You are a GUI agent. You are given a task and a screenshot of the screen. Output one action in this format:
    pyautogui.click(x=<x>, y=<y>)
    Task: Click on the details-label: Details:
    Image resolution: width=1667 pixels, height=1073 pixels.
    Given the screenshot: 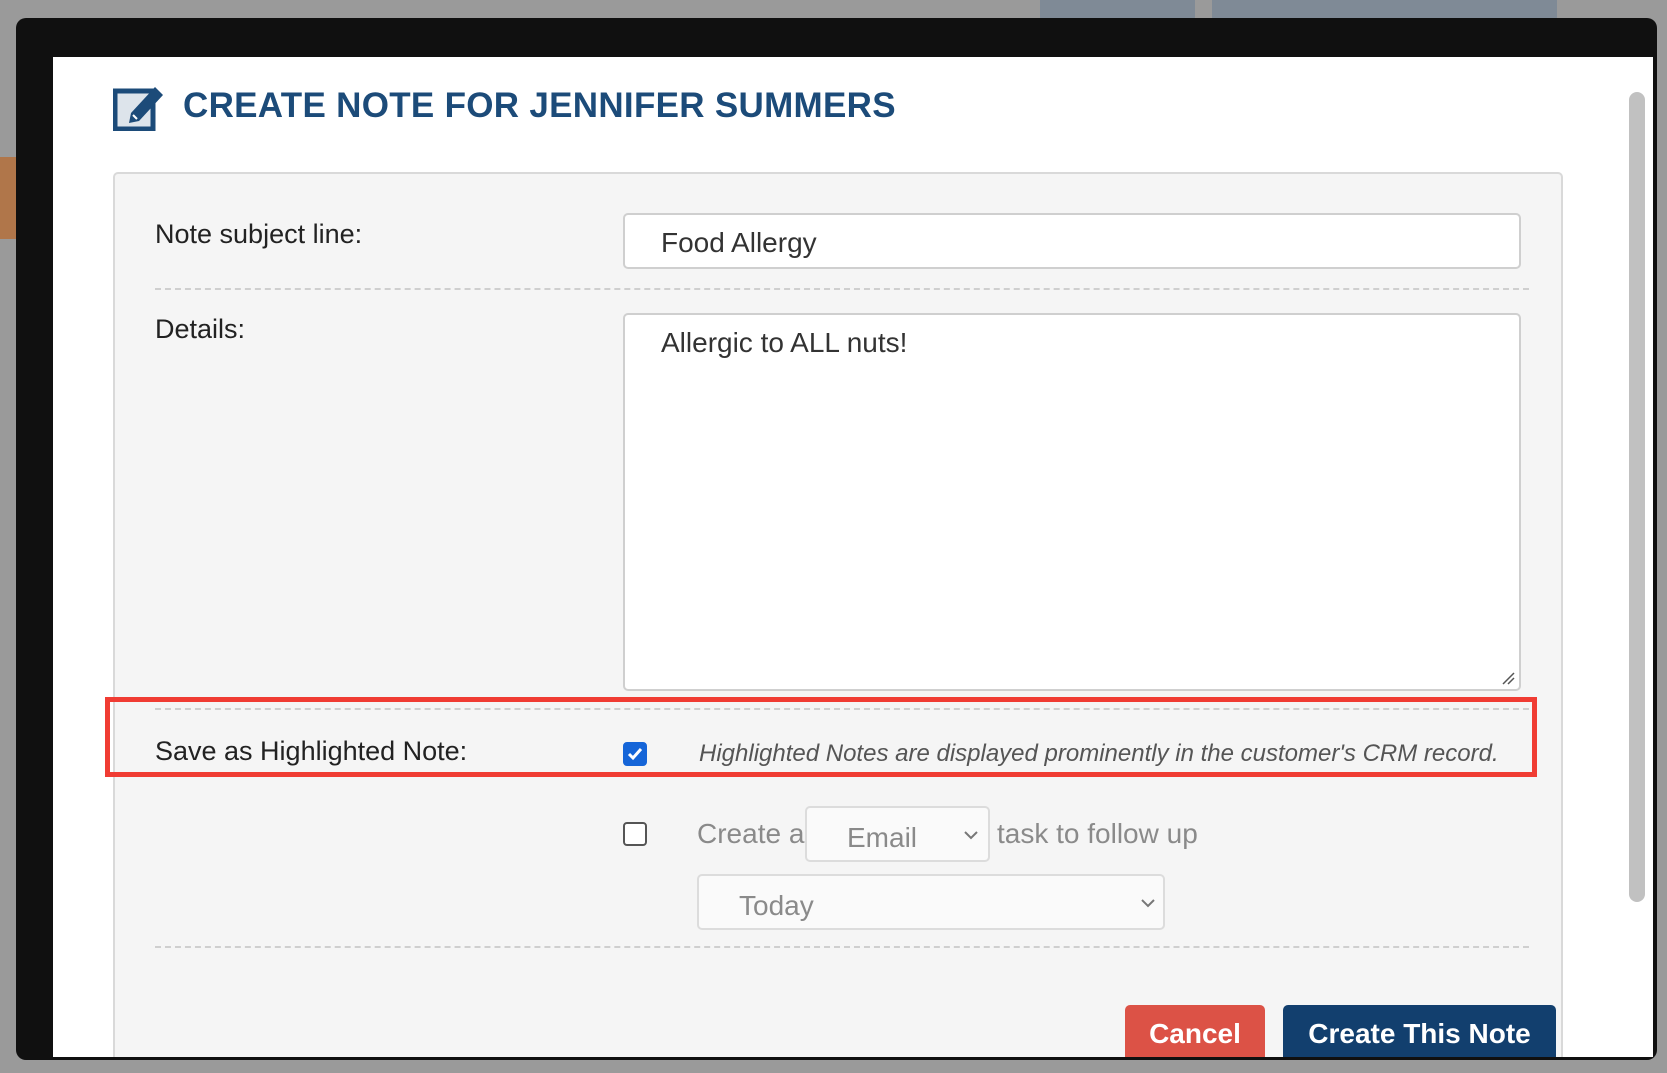 What is the action you would take?
    pyautogui.click(x=200, y=329)
    